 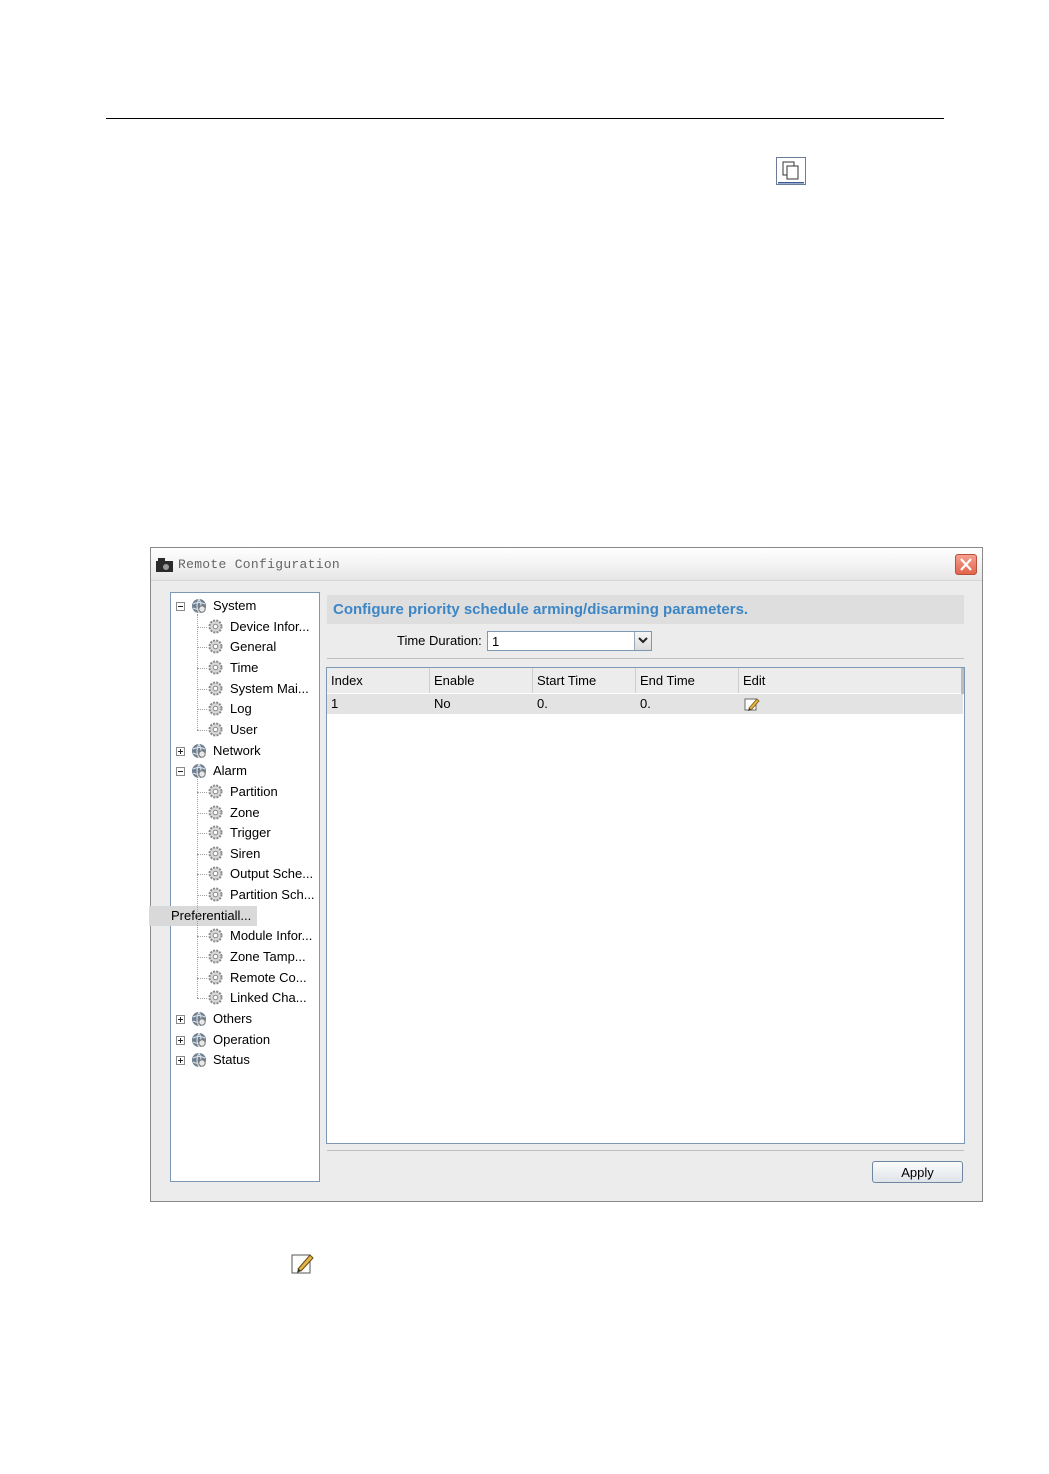 I want to click on tree-item-label: Partition, so click(x=254, y=791).